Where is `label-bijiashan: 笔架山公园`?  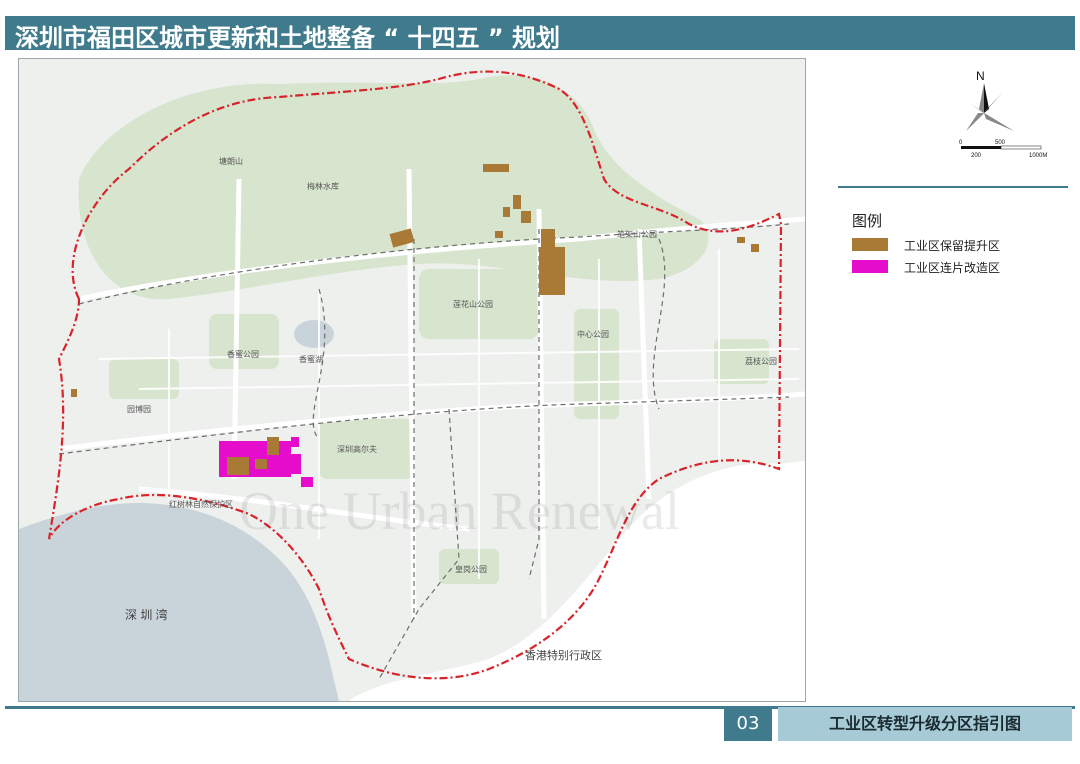
label-bijiashan: 笔架山公园 is located at coordinates (637, 234).